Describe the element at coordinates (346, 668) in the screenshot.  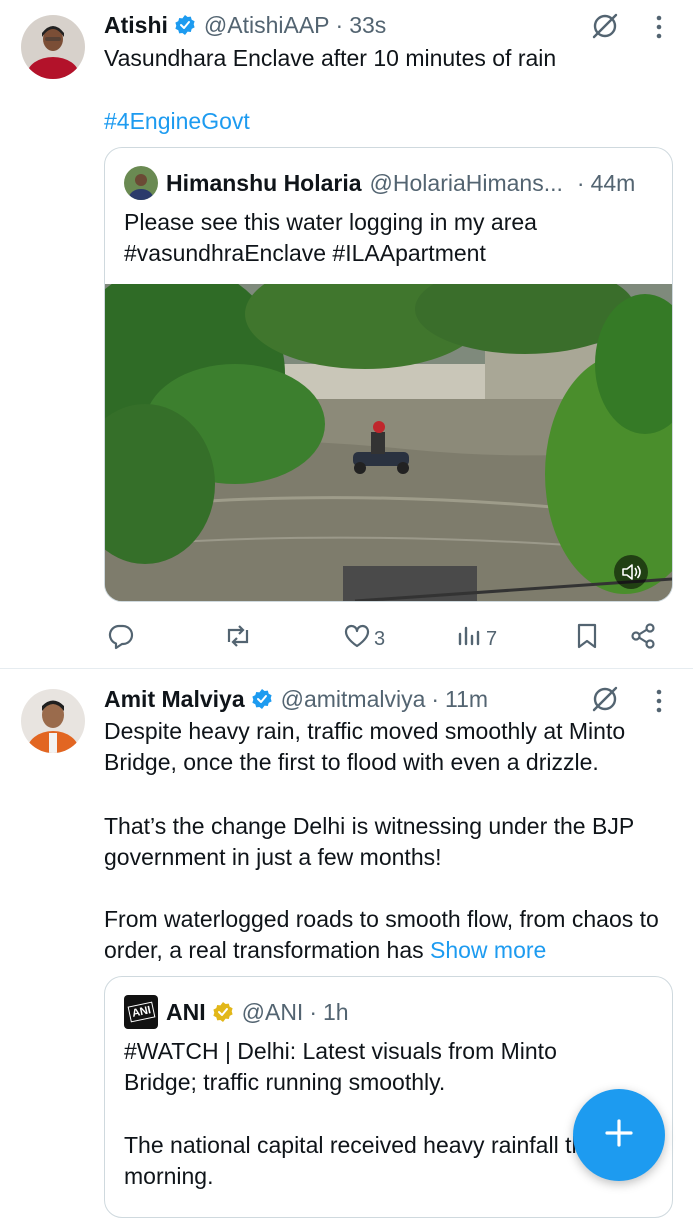
I see `tweet-divider` at that location.